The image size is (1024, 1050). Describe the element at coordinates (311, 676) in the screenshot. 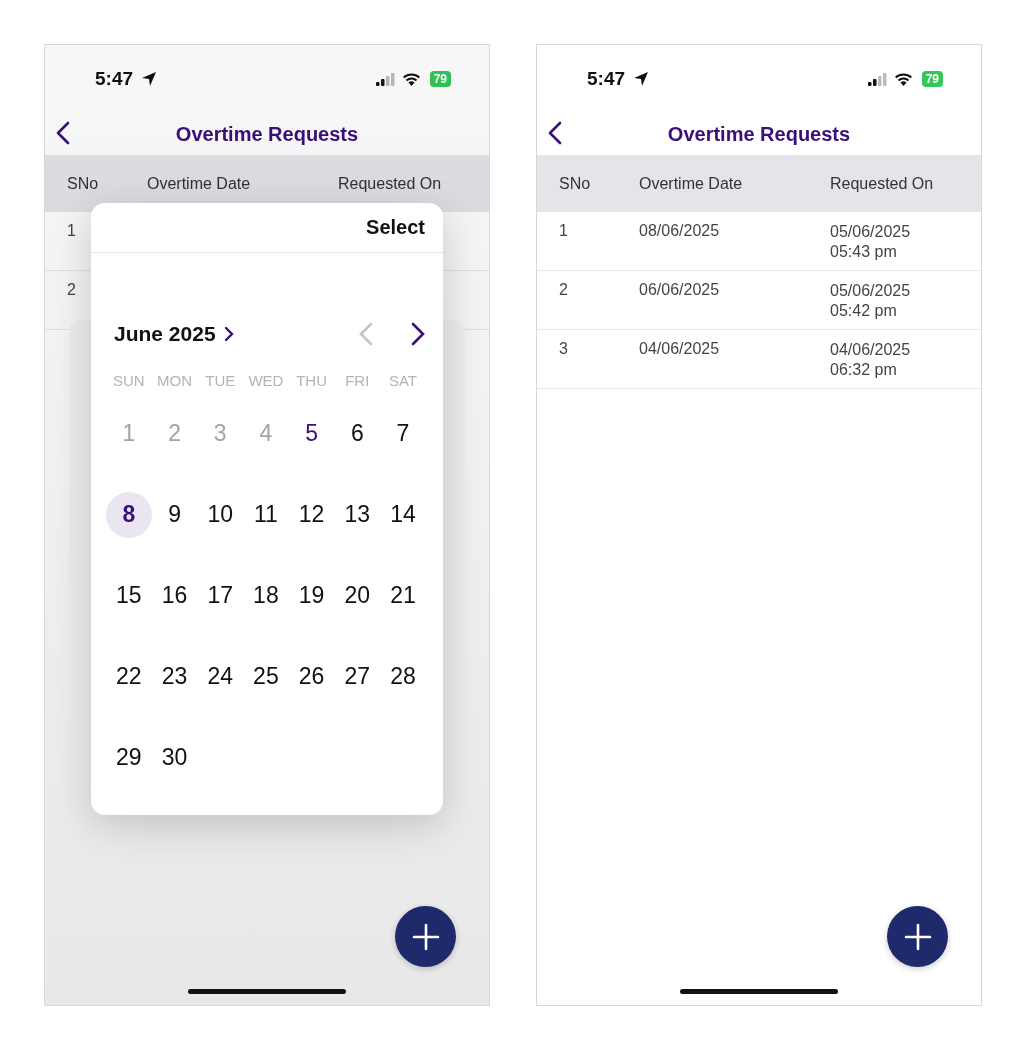

I see `calendar-day: 26` at that location.